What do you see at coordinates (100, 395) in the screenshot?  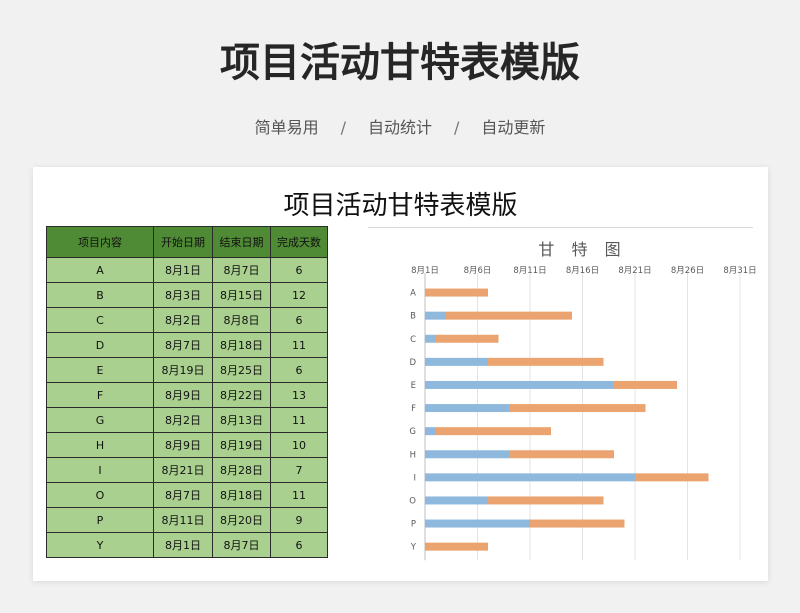 I see `cell-task: F` at bounding box center [100, 395].